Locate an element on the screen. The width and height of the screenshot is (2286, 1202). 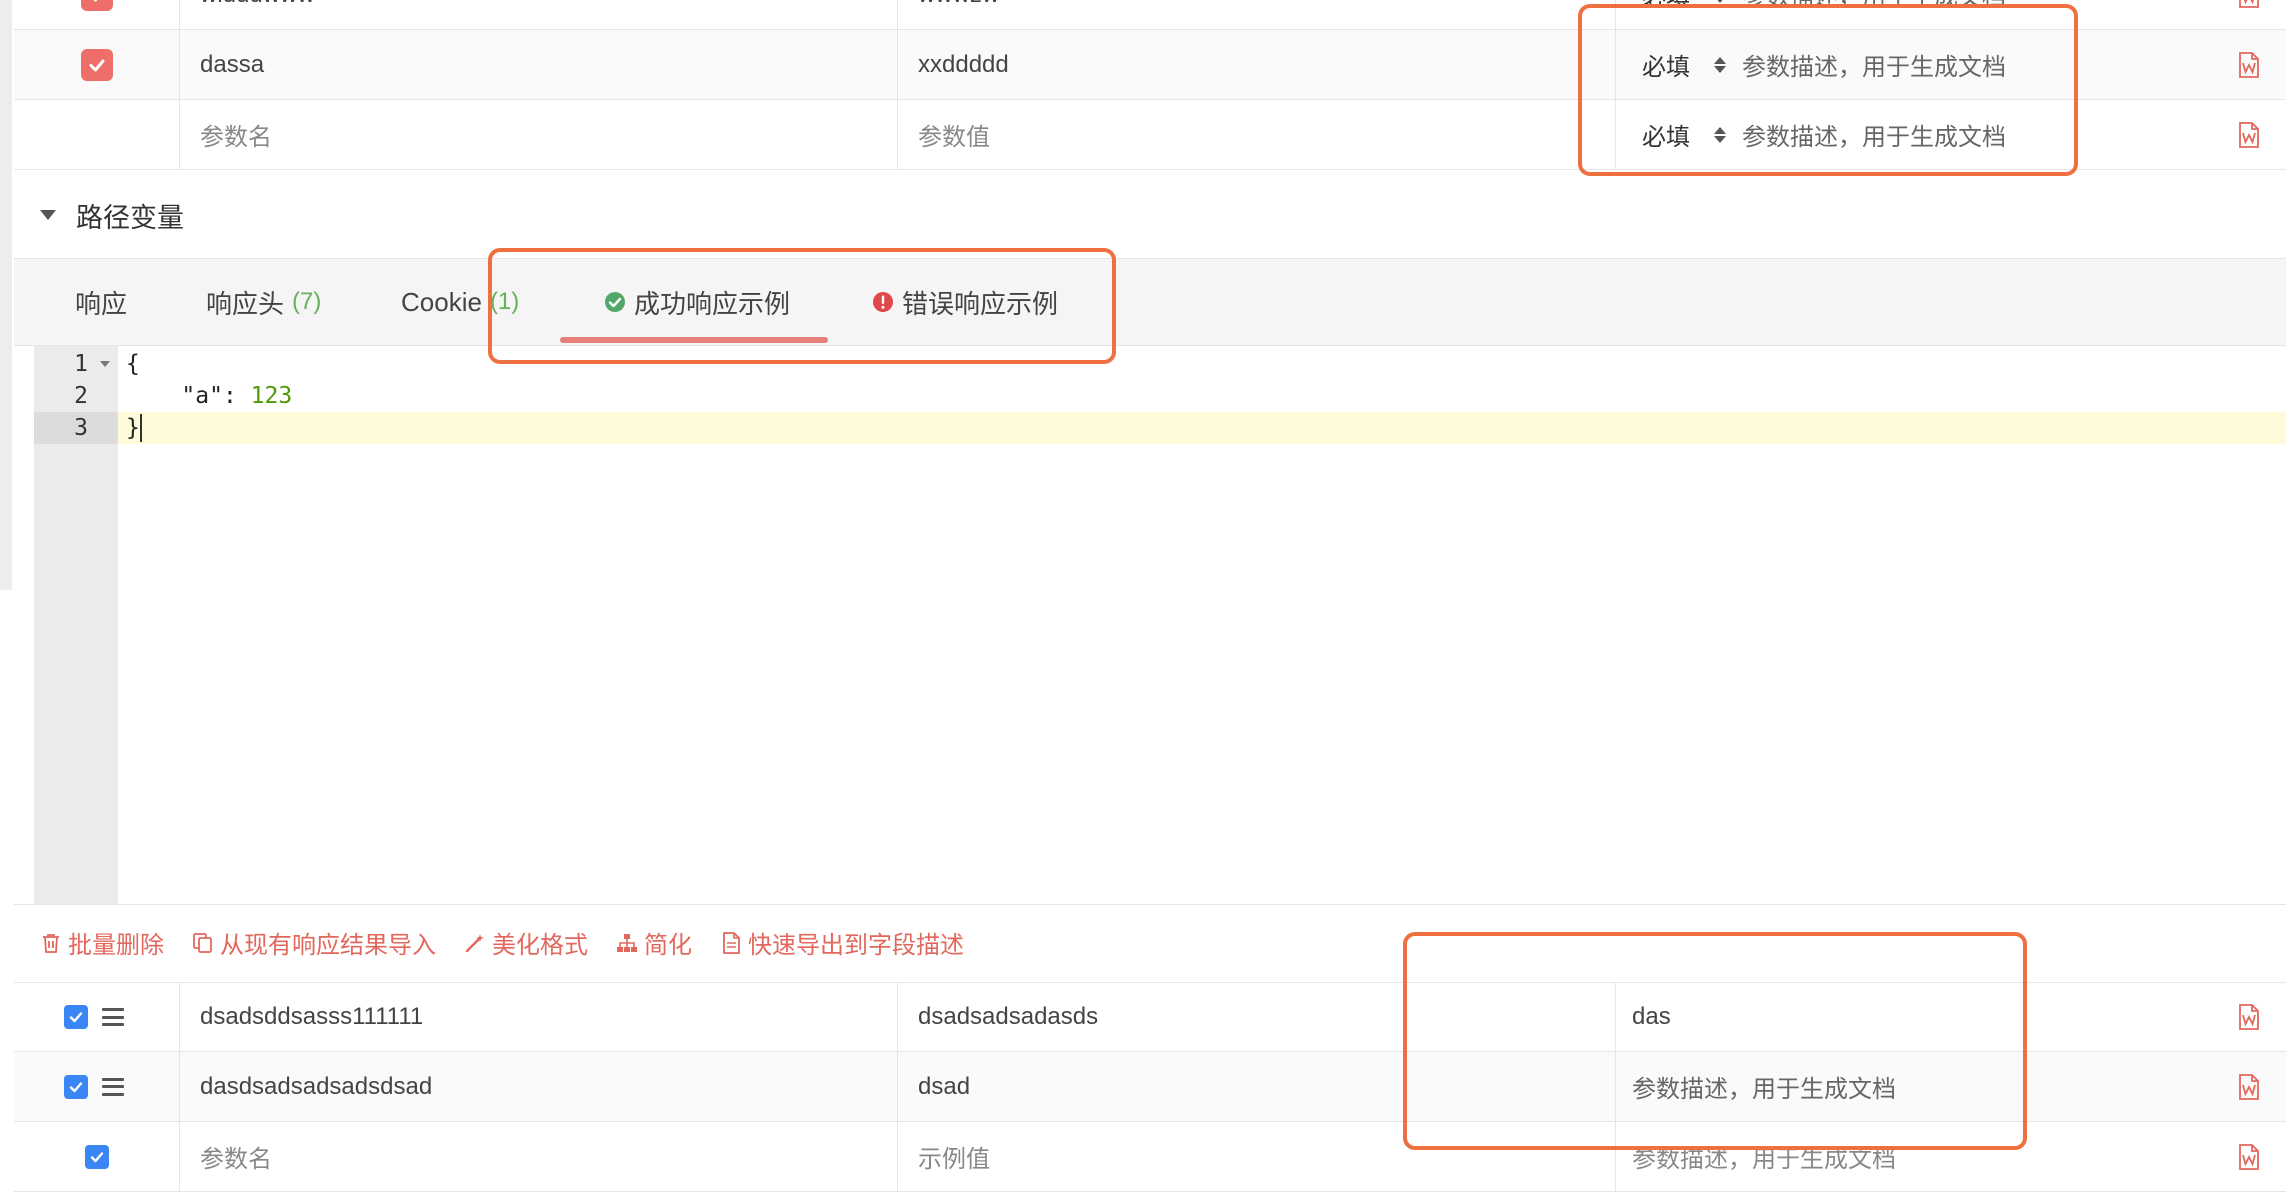
document-icon is located at coordinates (731, 942).